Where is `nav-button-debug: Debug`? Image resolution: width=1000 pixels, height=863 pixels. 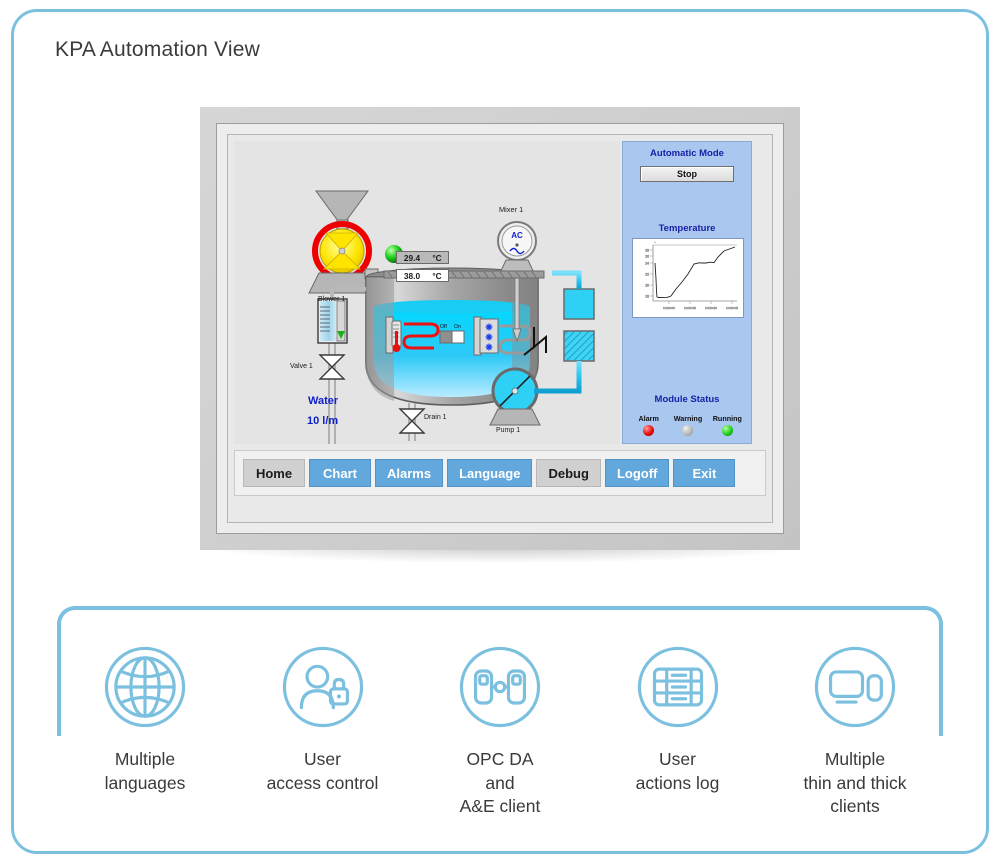
nav-button-debug: Debug is located at coordinates (568, 473).